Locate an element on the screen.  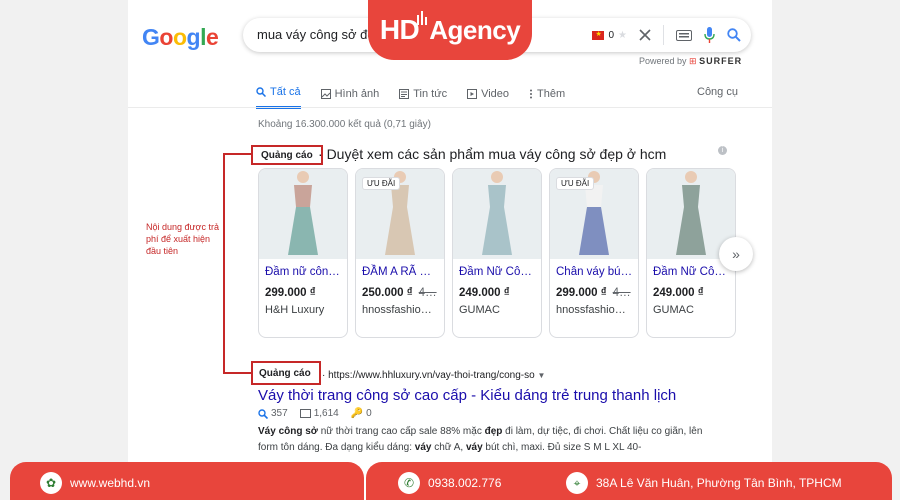
annotation-bracket-bottom is located at coordinates (237, 373).